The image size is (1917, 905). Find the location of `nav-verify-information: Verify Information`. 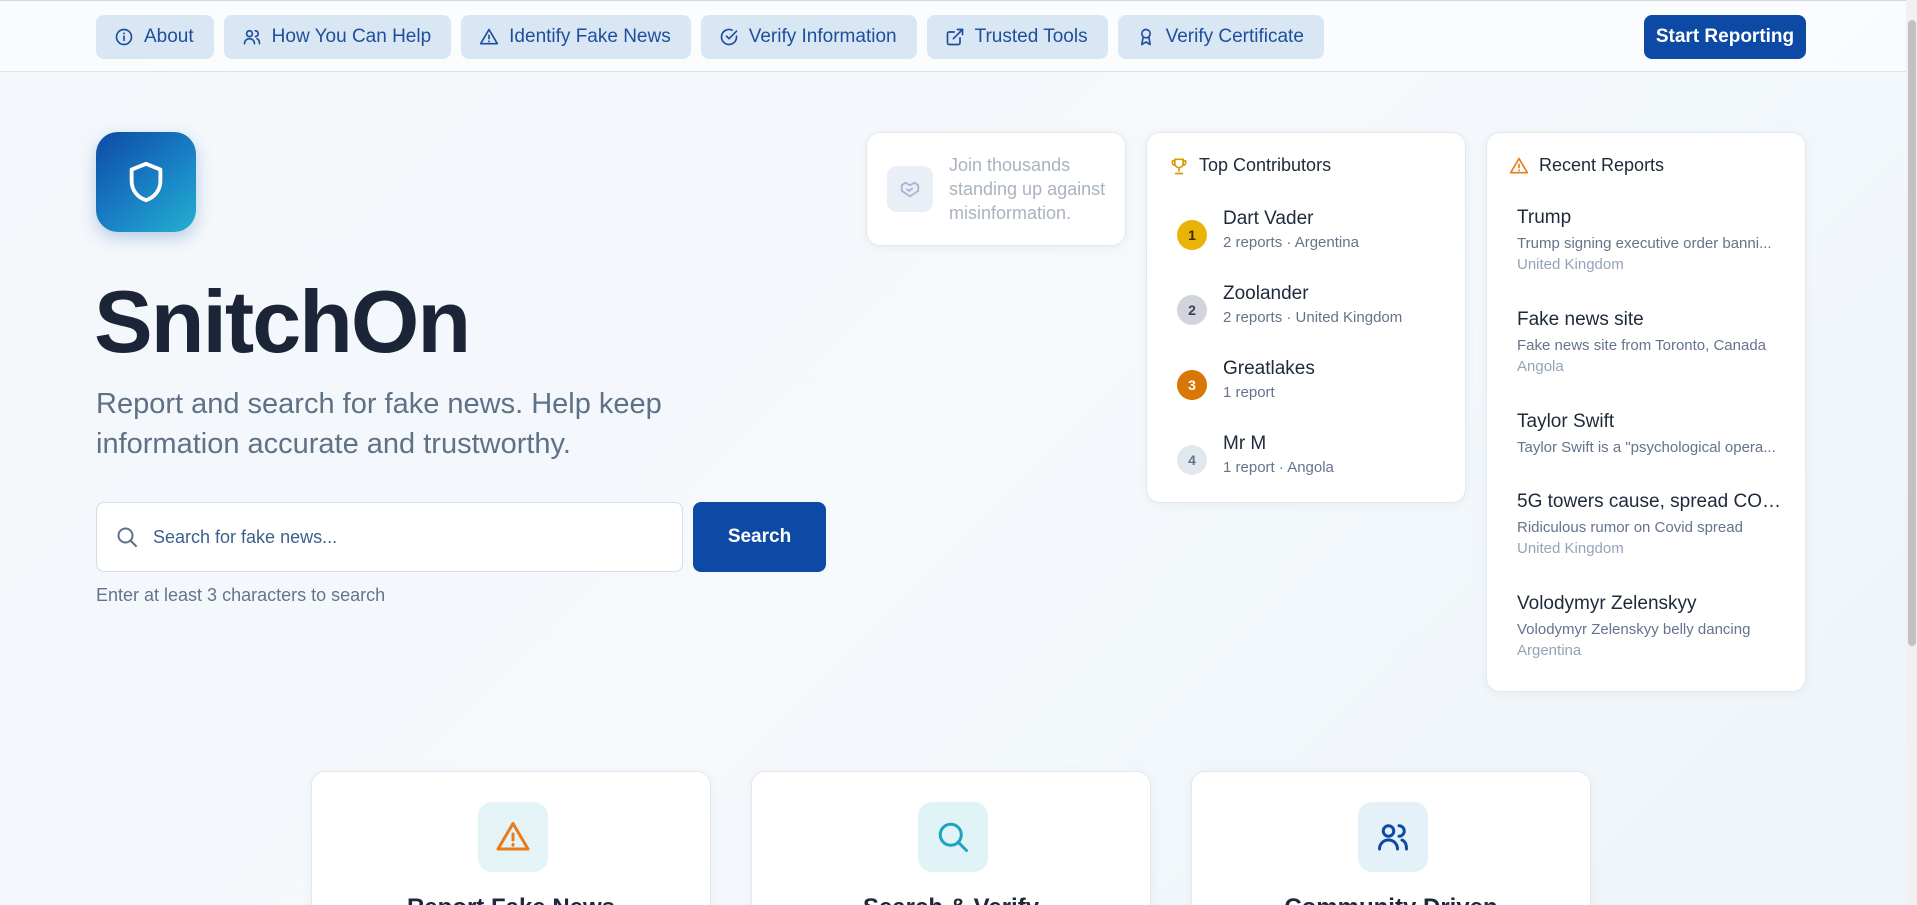

nav-verify-information: Verify Information is located at coordinates (808, 37).